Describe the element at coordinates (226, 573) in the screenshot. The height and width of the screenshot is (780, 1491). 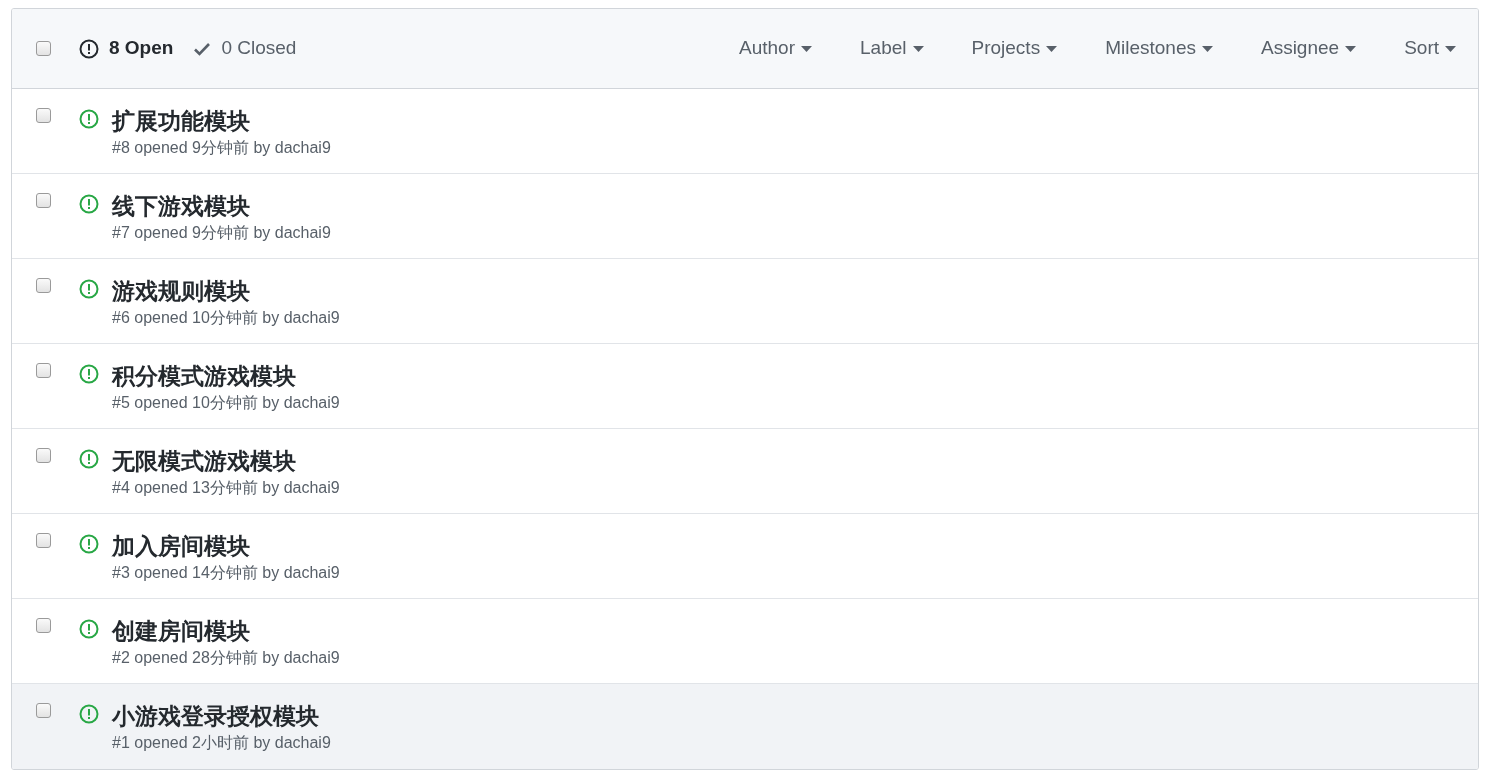
I see `issue-meta: #3 opened 14分钟前 by dachai9` at that location.